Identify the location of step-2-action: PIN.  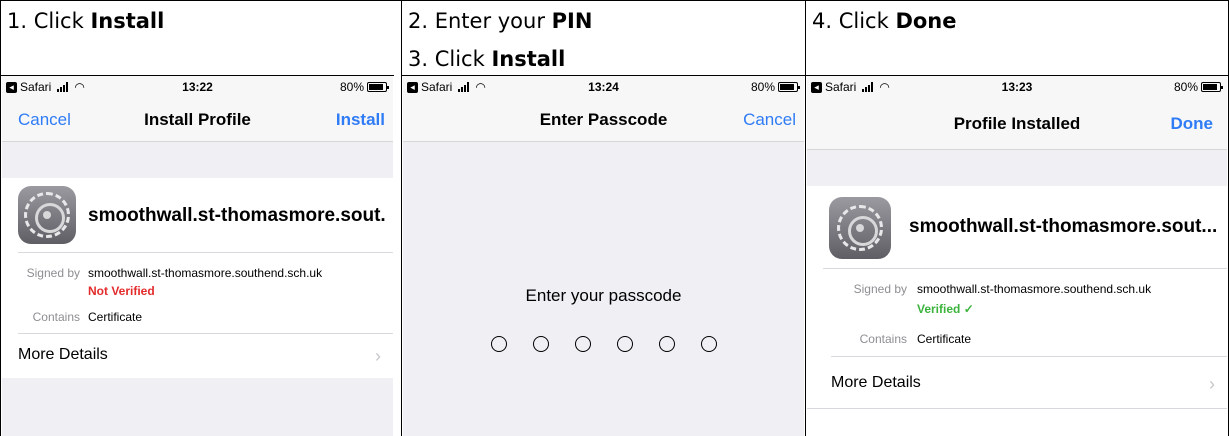
(572, 21).